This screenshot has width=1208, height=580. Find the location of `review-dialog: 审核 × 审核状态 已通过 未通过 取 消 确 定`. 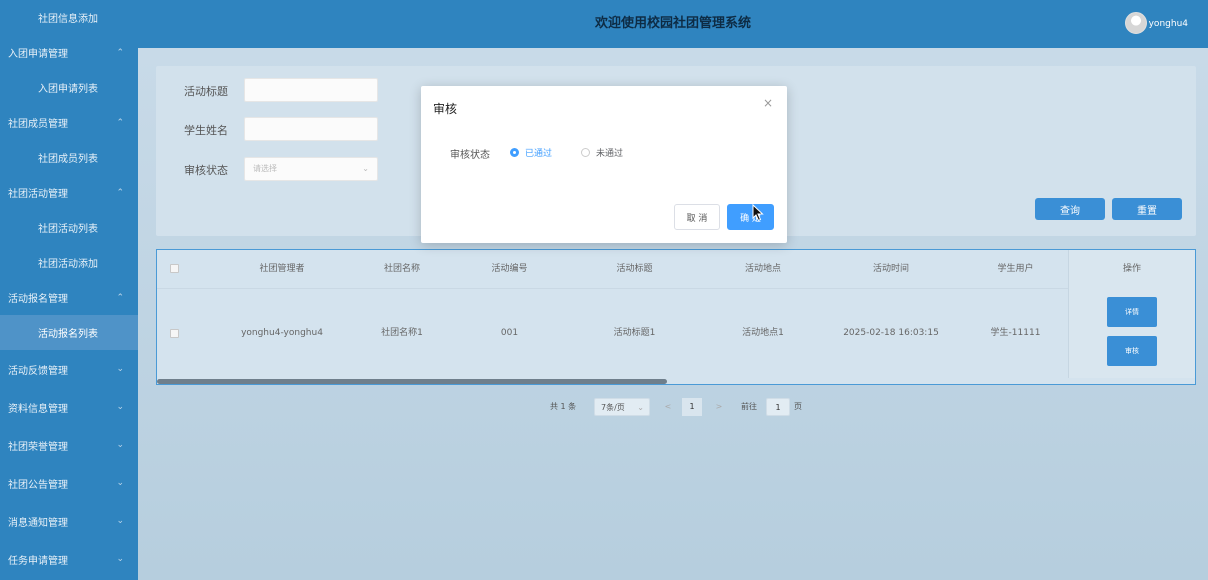

review-dialog: 审核 × 审核状态 已通过 未通过 取 消 确 定 is located at coordinates (604, 164).